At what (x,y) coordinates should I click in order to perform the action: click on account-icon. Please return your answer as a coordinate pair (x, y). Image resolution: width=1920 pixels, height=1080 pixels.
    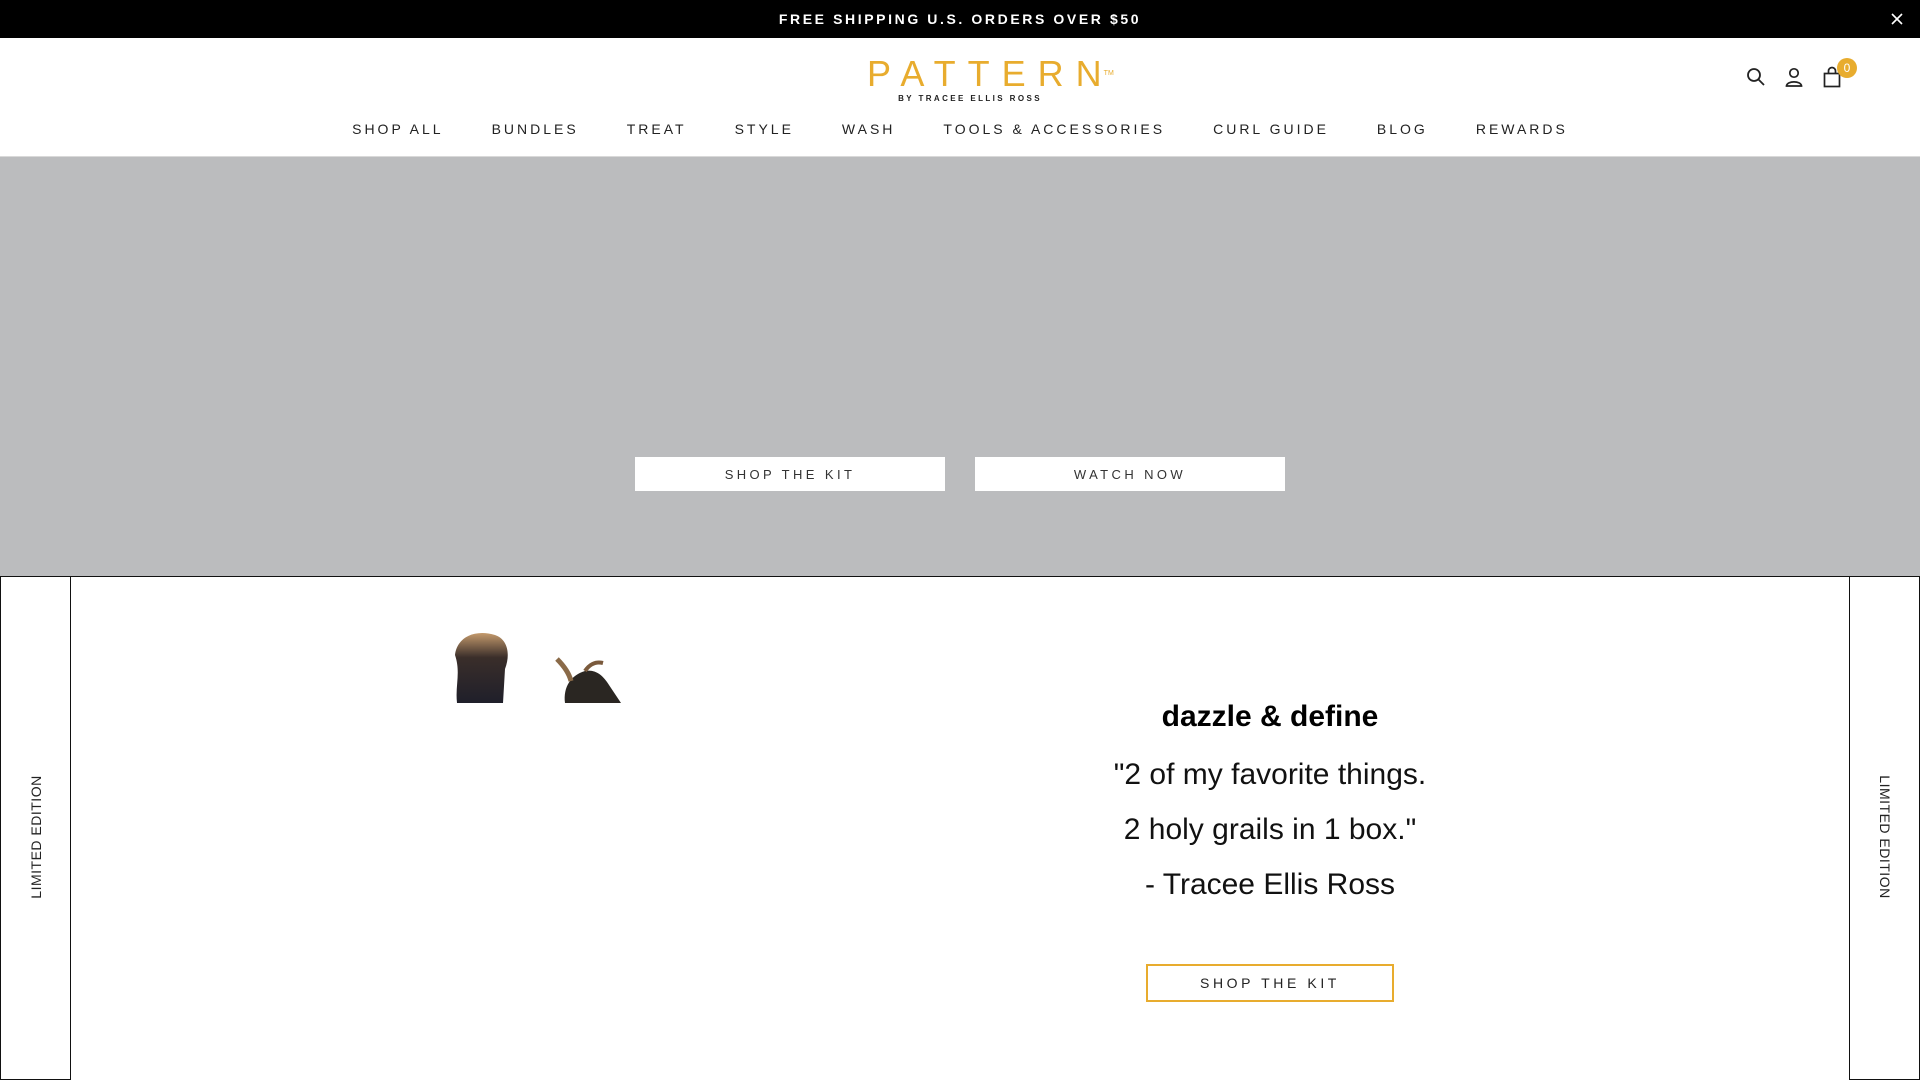
    Looking at the image, I should click on (1794, 77).